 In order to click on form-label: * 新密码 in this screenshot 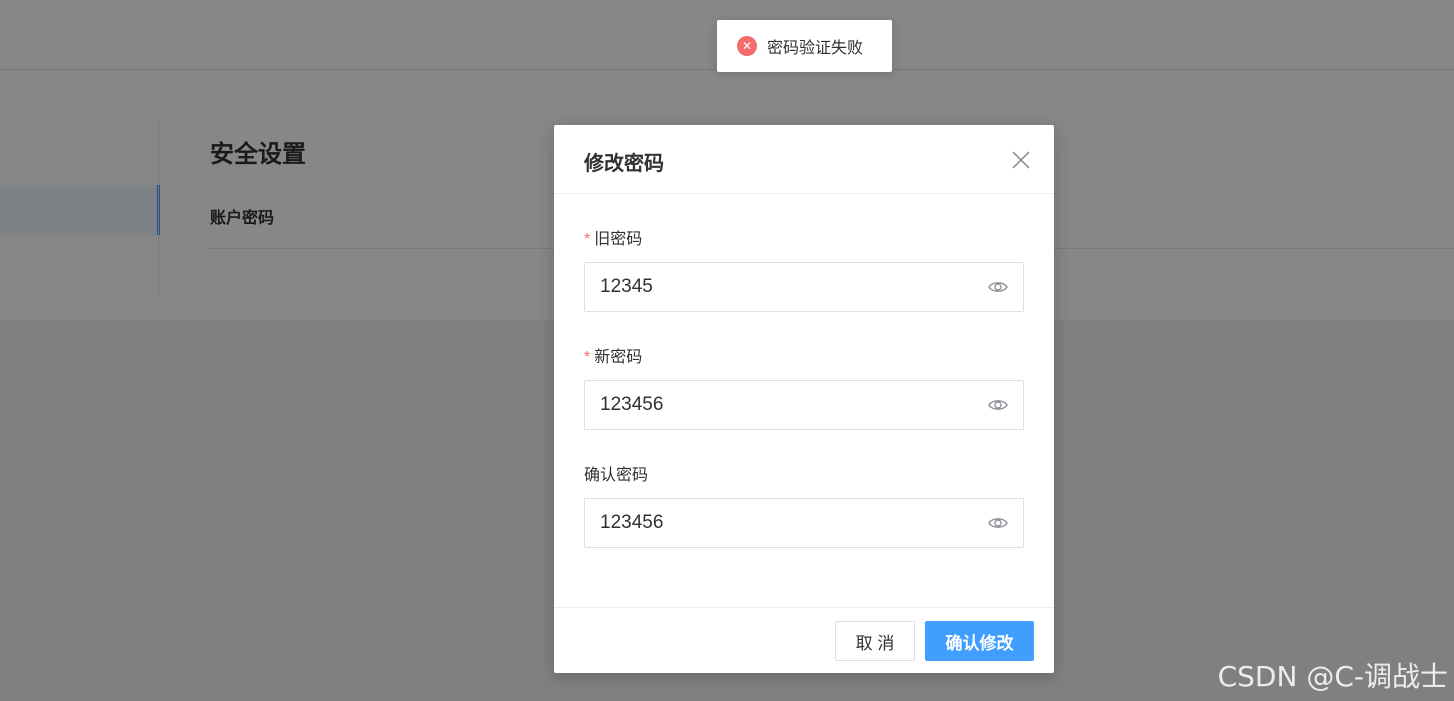, I will do `click(804, 358)`.